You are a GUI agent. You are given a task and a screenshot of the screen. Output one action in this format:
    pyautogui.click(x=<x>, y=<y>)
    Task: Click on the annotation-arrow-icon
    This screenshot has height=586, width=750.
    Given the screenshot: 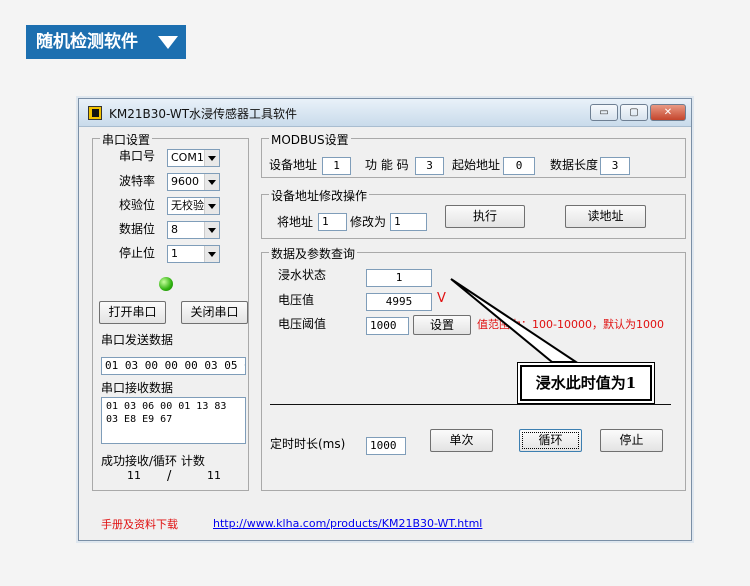 What is the action you would take?
    pyautogui.click(x=515, y=320)
    